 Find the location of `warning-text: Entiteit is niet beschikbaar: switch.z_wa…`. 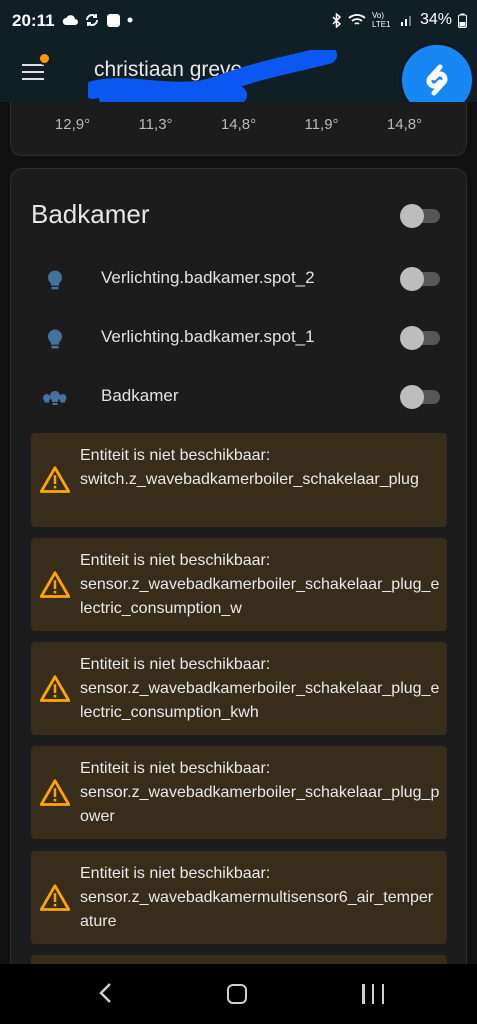

warning-text: Entiteit is niet beschikbaar: switch.z_wa… is located at coordinates (249, 467).